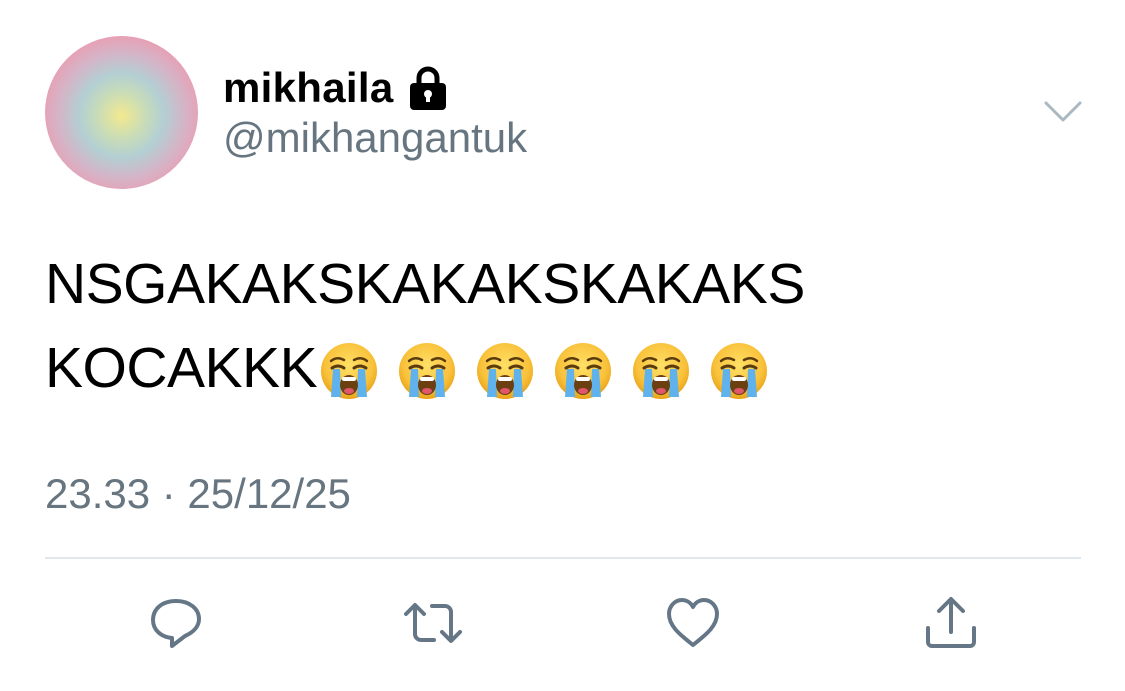 The height and width of the screenshot is (691, 1125). I want to click on retweet-icon, so click(433, 623).